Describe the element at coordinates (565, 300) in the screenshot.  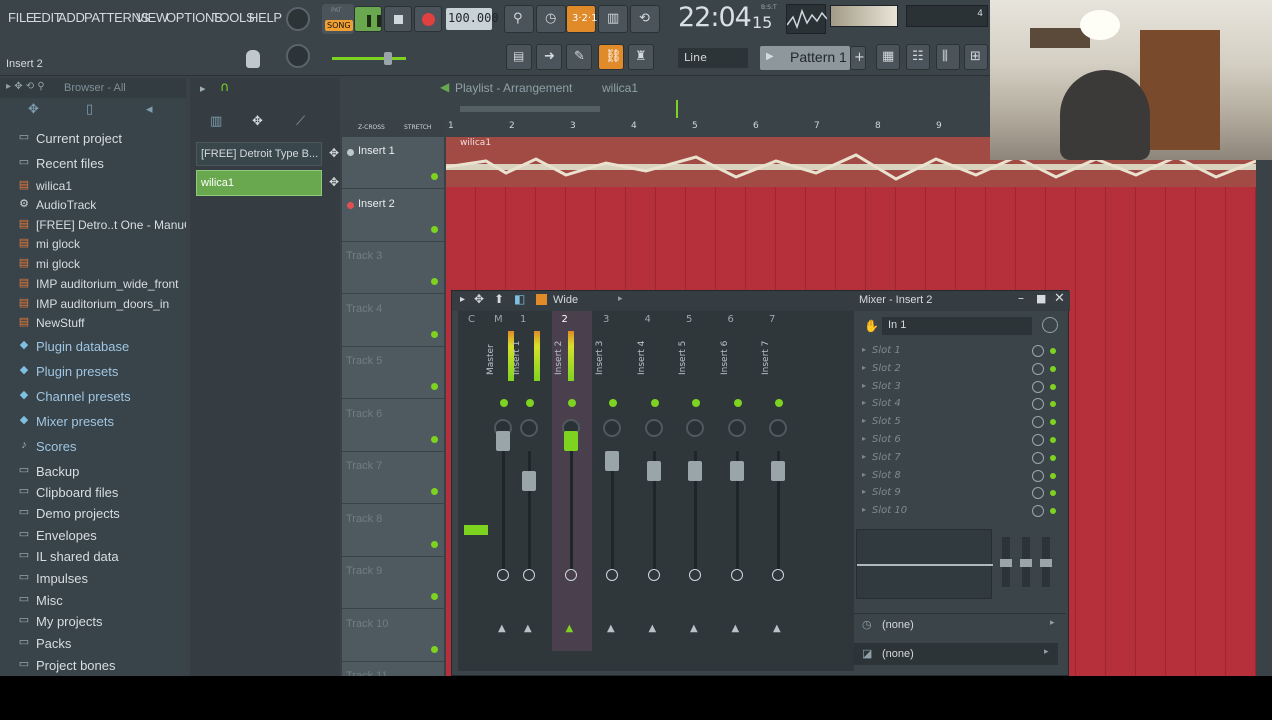
I see `mixer-preset: Wide` at that location.